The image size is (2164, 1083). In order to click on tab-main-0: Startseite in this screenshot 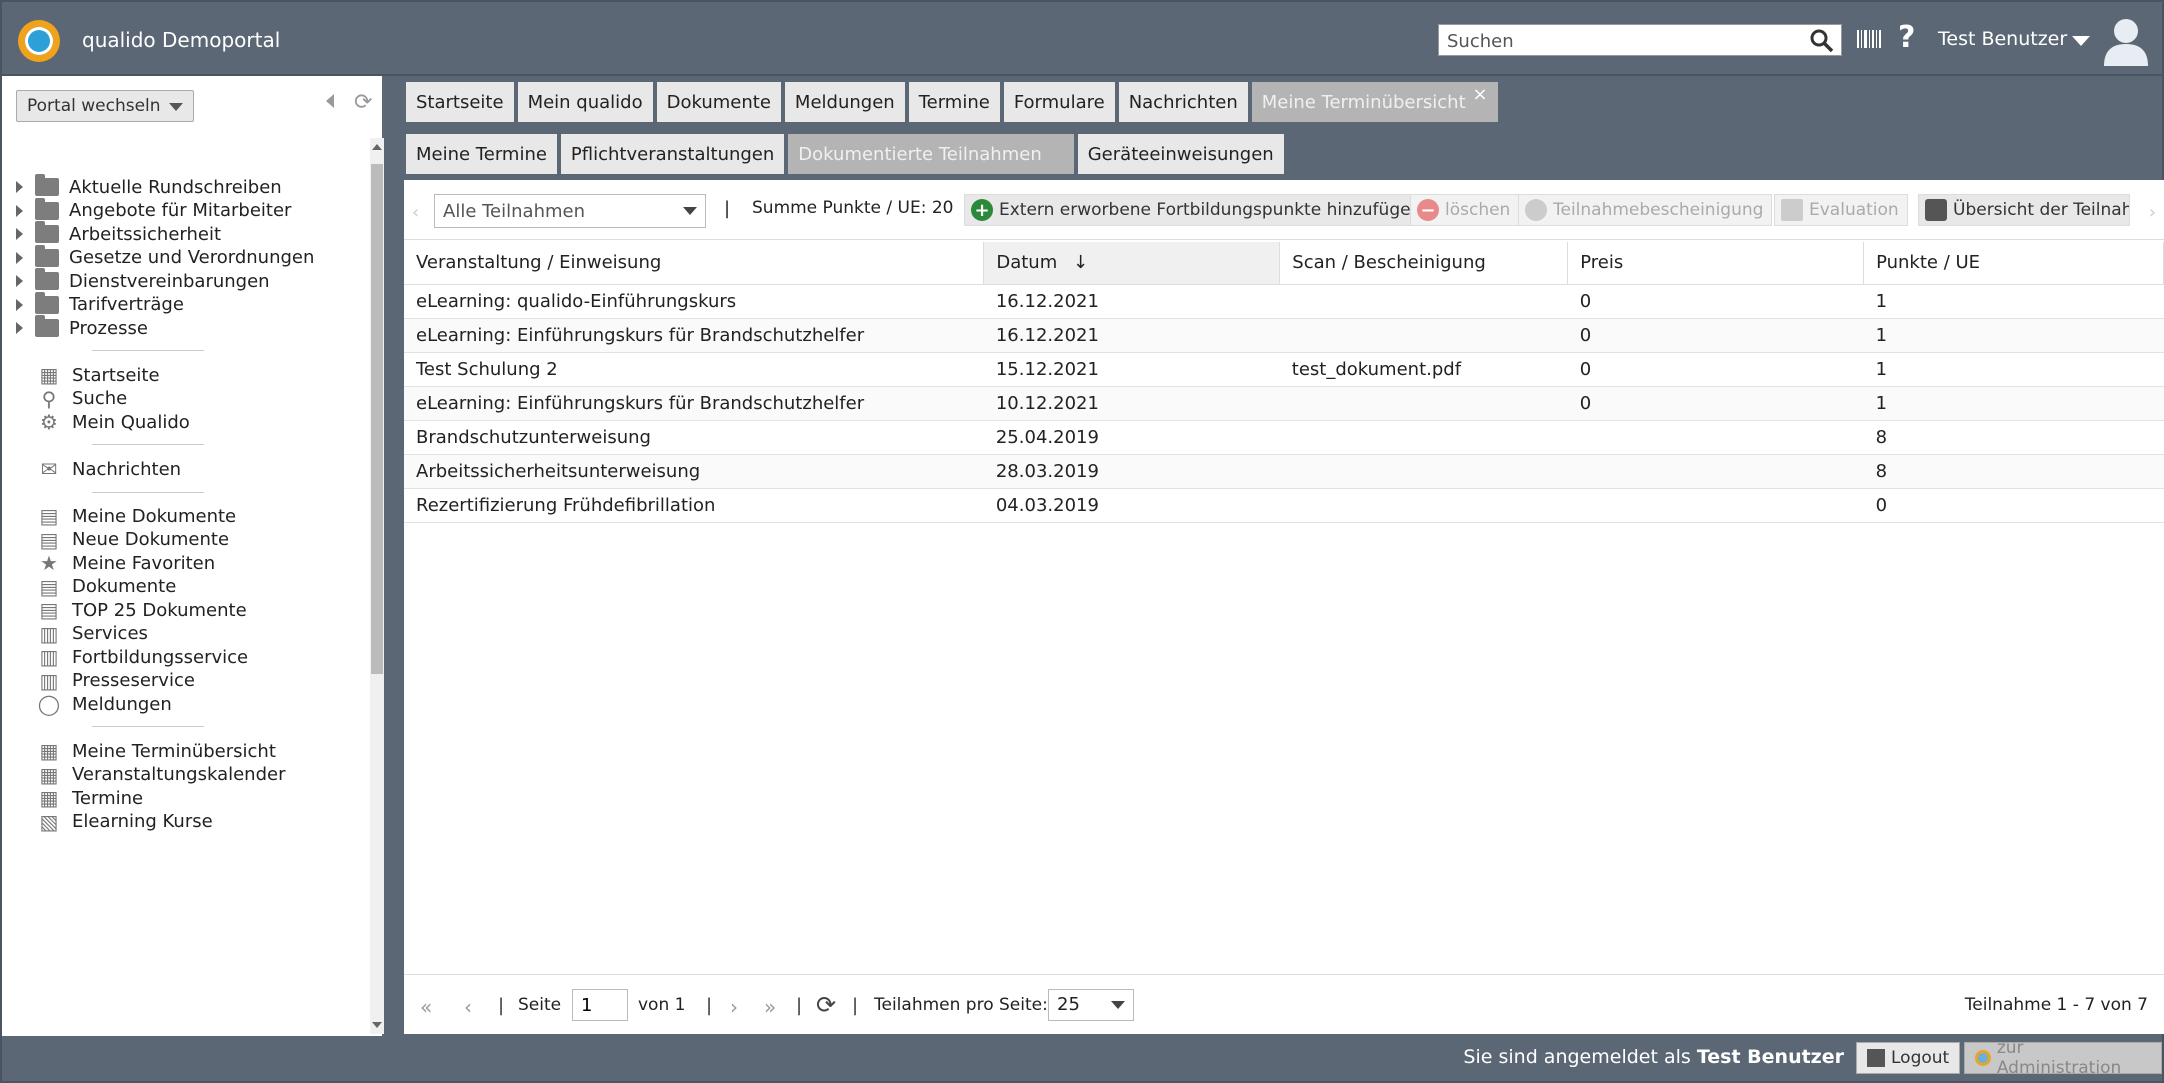, I will do `click(460, 102)`.